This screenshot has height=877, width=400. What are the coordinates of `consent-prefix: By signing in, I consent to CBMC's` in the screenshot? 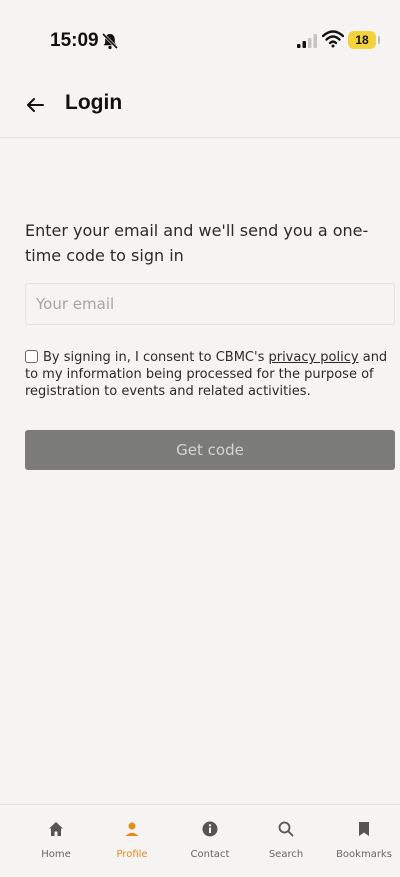 It's located at (156, 357).